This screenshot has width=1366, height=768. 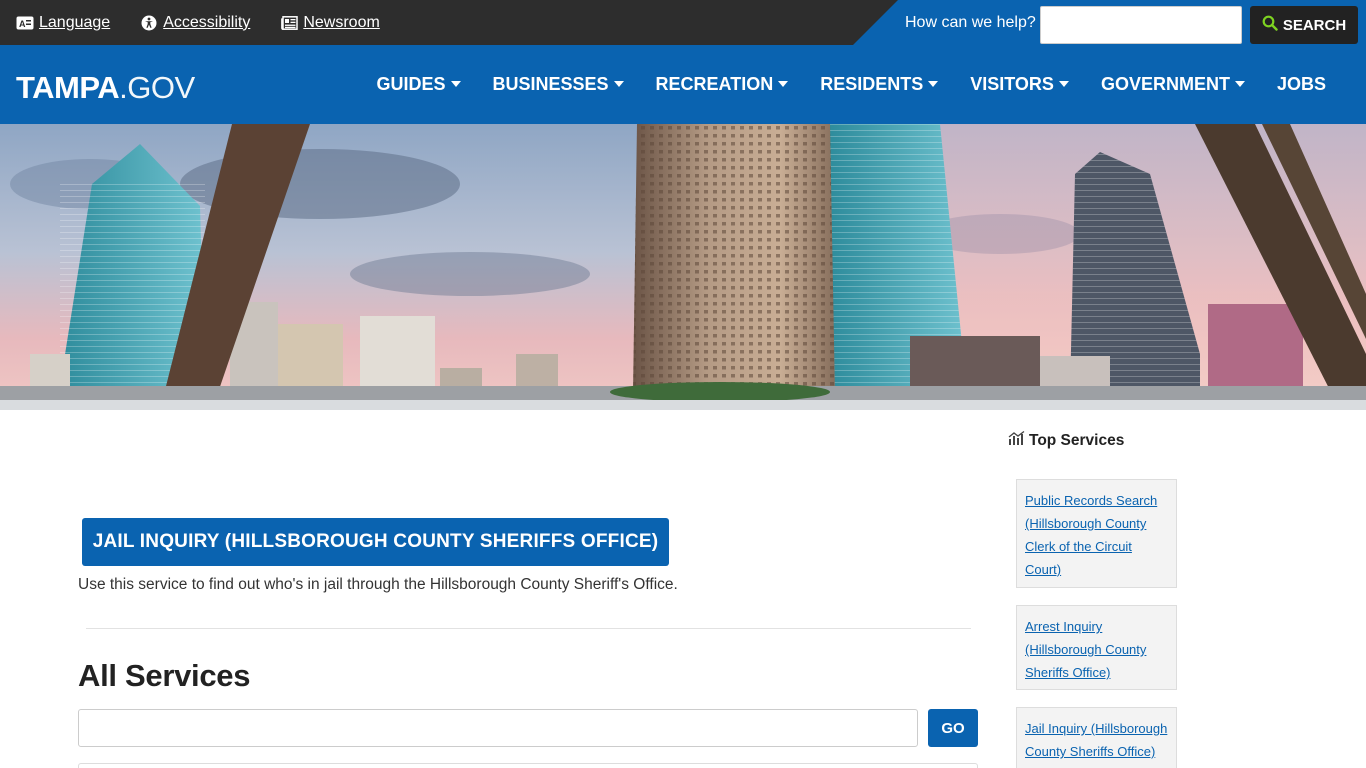 I want to click on nav-item-residents: RESIDENTS, so click(x=879, y=84).